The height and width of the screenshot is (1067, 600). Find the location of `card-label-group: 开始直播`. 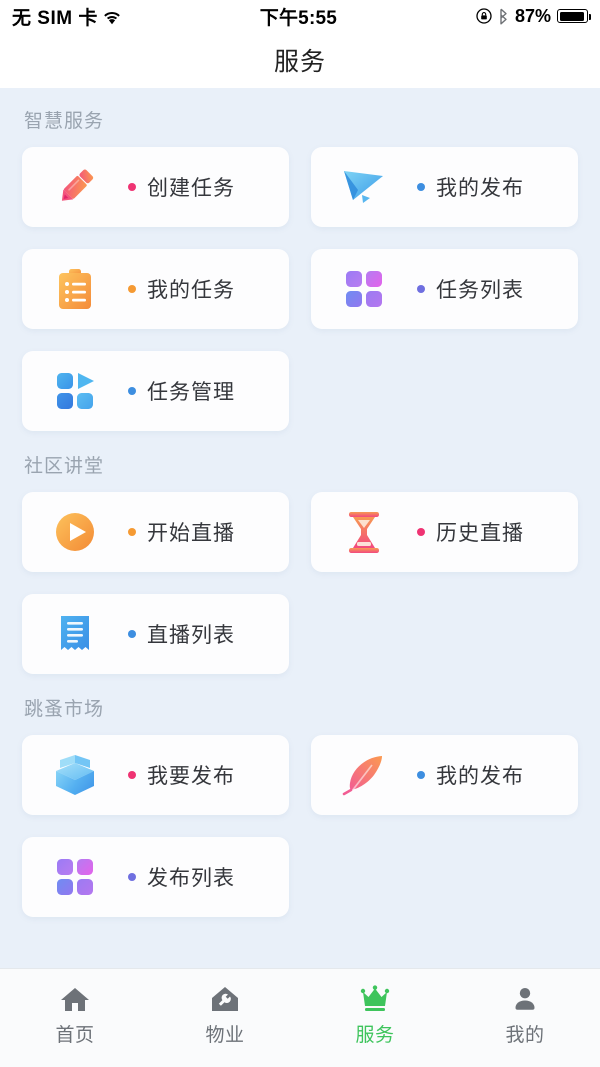

card-label-group: 开始直播 is located at coordinates (181, 532).